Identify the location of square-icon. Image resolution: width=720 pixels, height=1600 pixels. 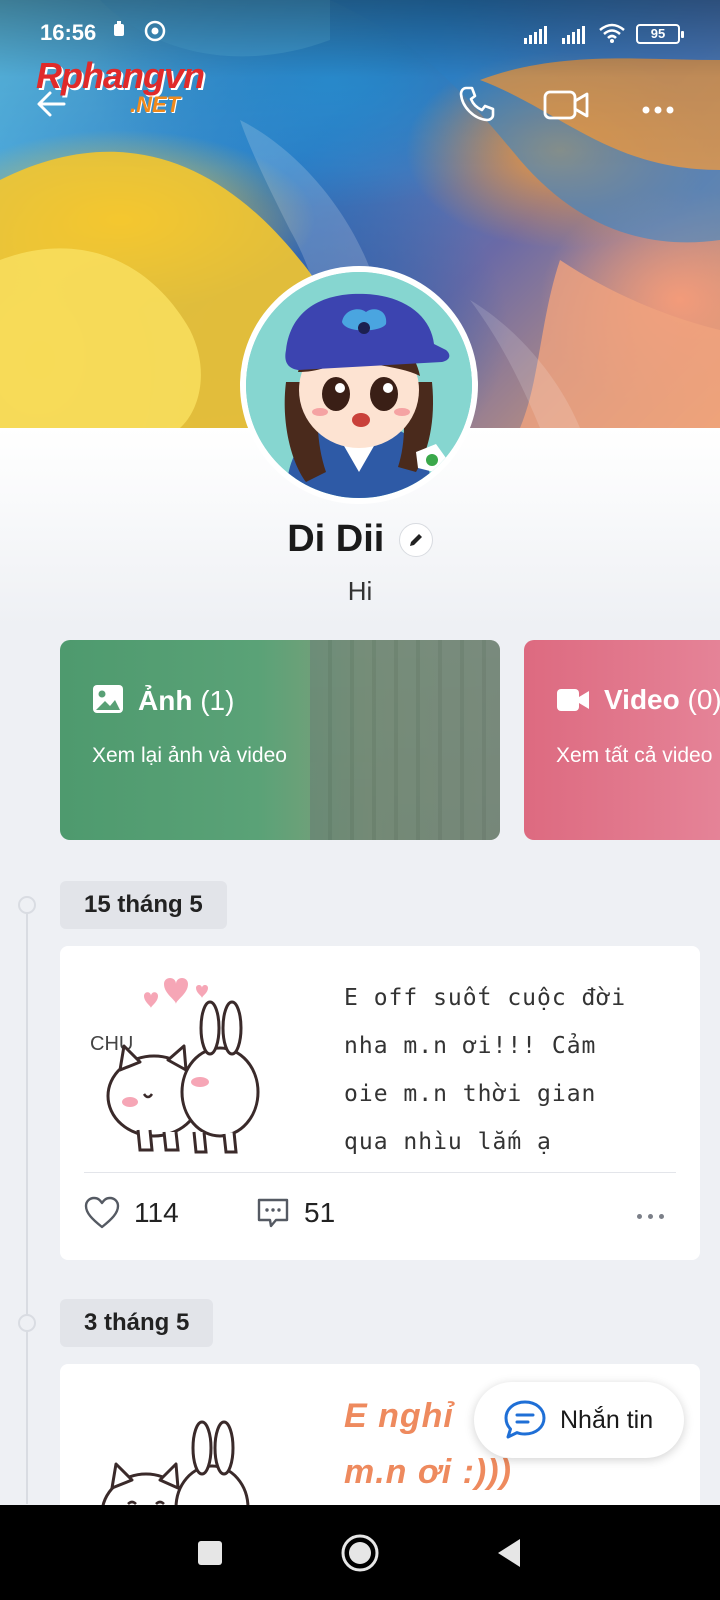
(210, 1553).